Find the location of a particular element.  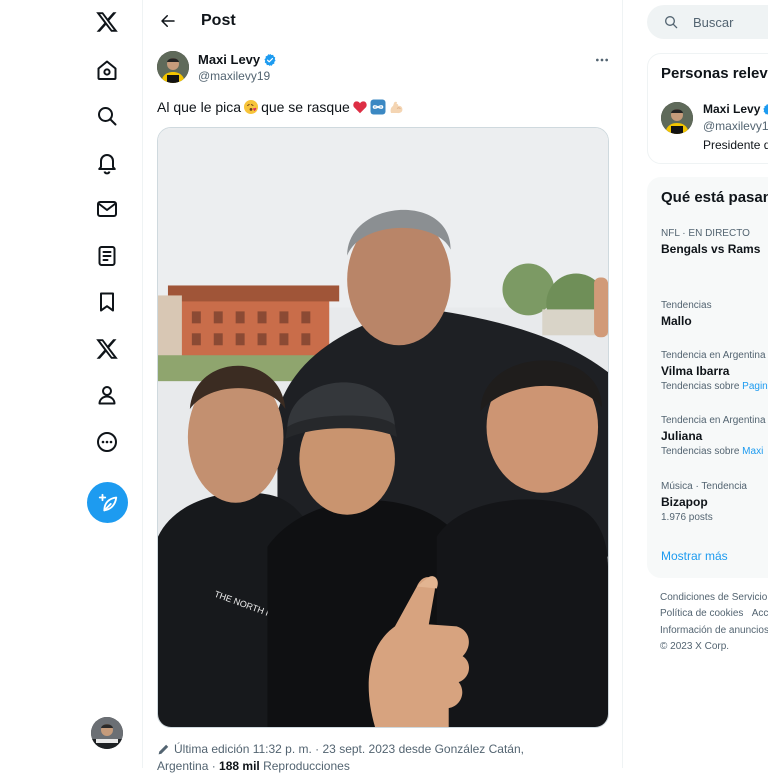

relevant-name: Maxi Levy is located at coordinates (735, 109).